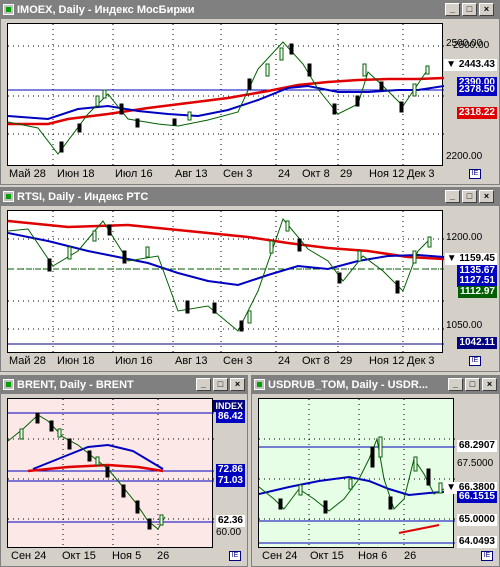  What do you see at coordinates (250, 197) in the screenshot?
I see `rtsi-titlebar: RTSI, Daily - Индекс РТС _ □ ×` at bounding box center [250, 197].